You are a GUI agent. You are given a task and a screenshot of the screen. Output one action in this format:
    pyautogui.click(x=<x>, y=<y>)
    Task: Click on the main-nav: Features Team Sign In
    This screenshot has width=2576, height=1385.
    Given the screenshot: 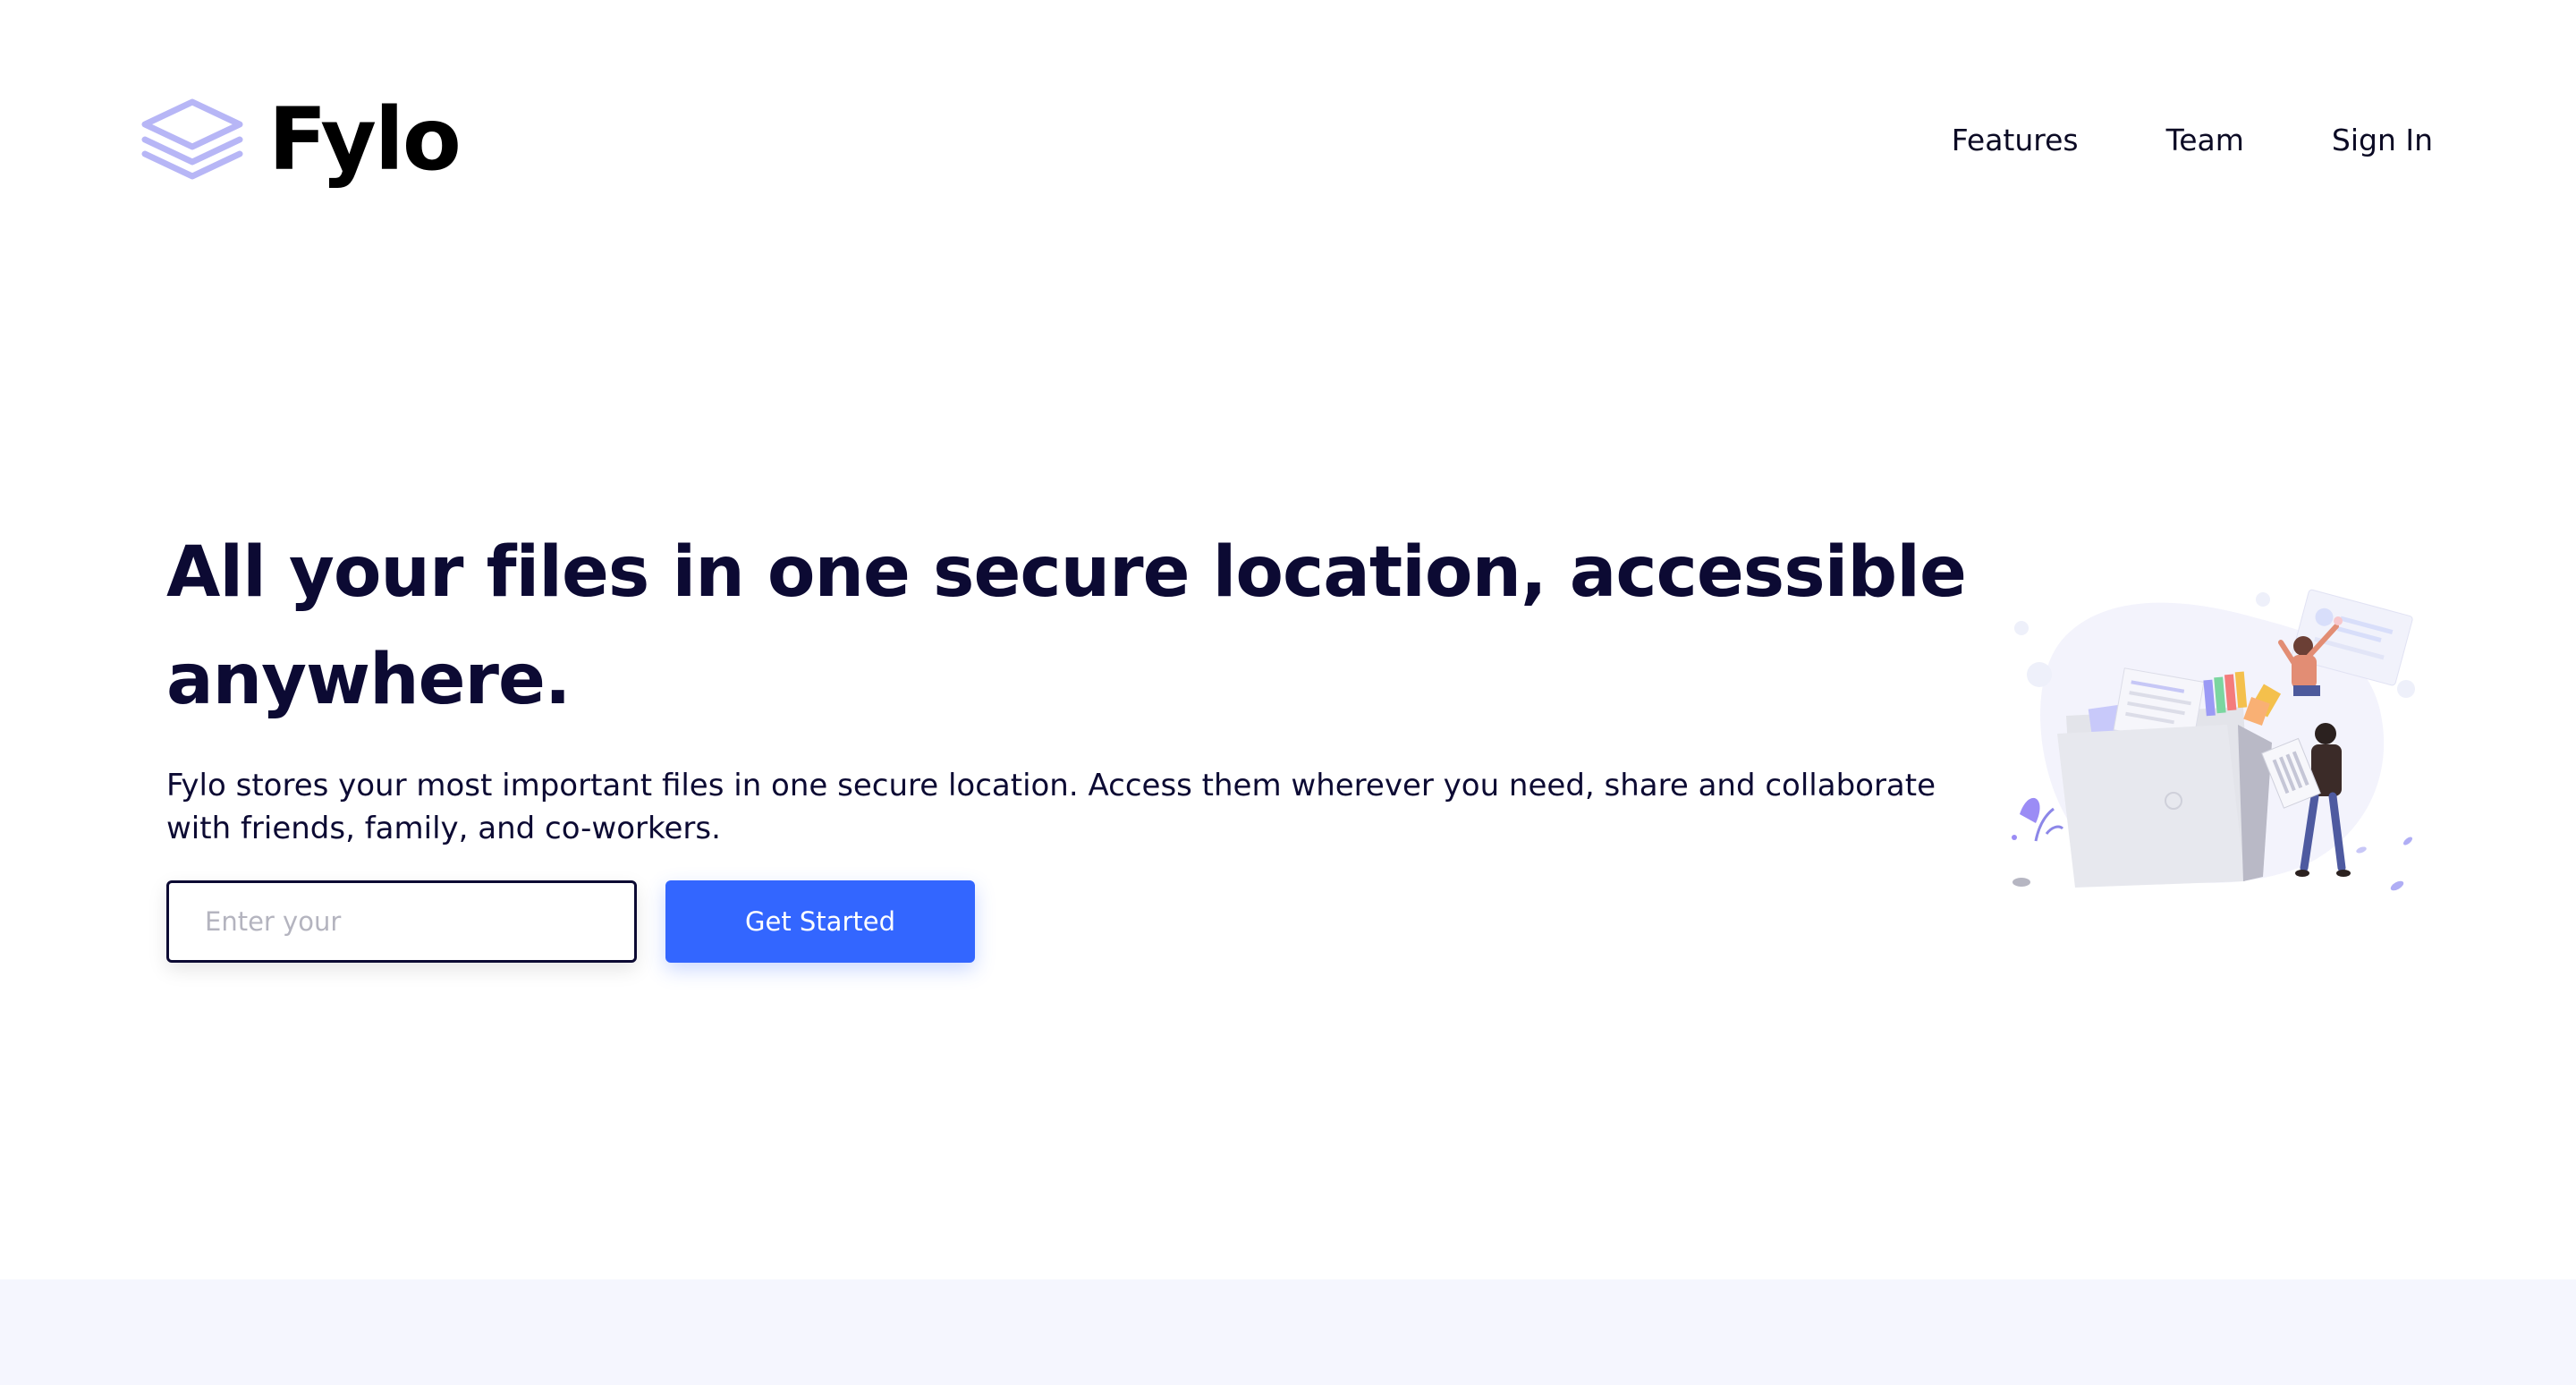 What is the action you would take?
    pyautogui.click(x=2192, y=140)
    